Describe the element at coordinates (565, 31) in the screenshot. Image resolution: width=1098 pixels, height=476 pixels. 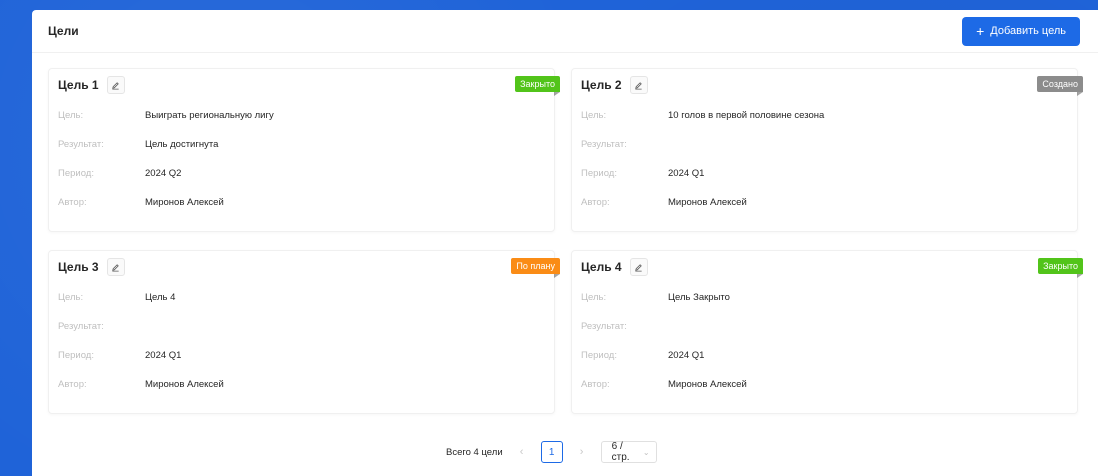
I see `panel-header: Цели + Добавить цель` at that location.